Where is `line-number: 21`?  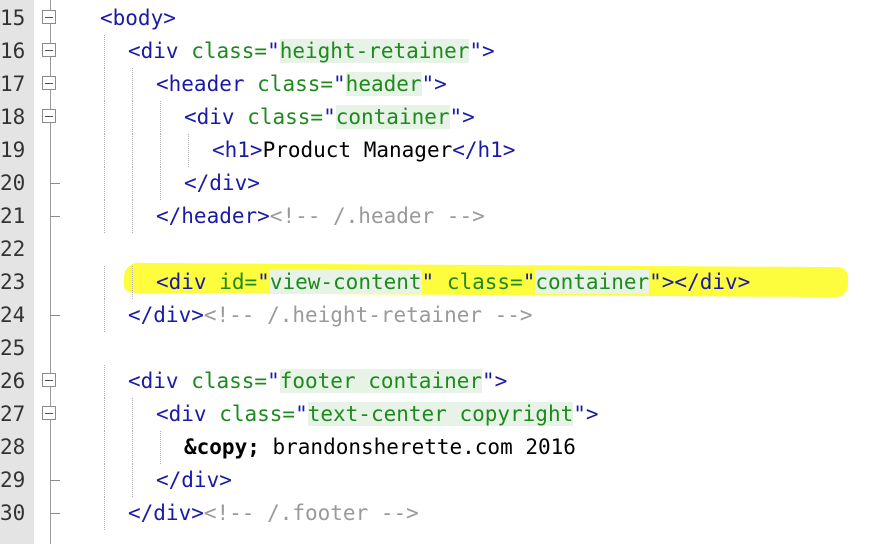 line-number: 21 is located at coordinates (12, 216).